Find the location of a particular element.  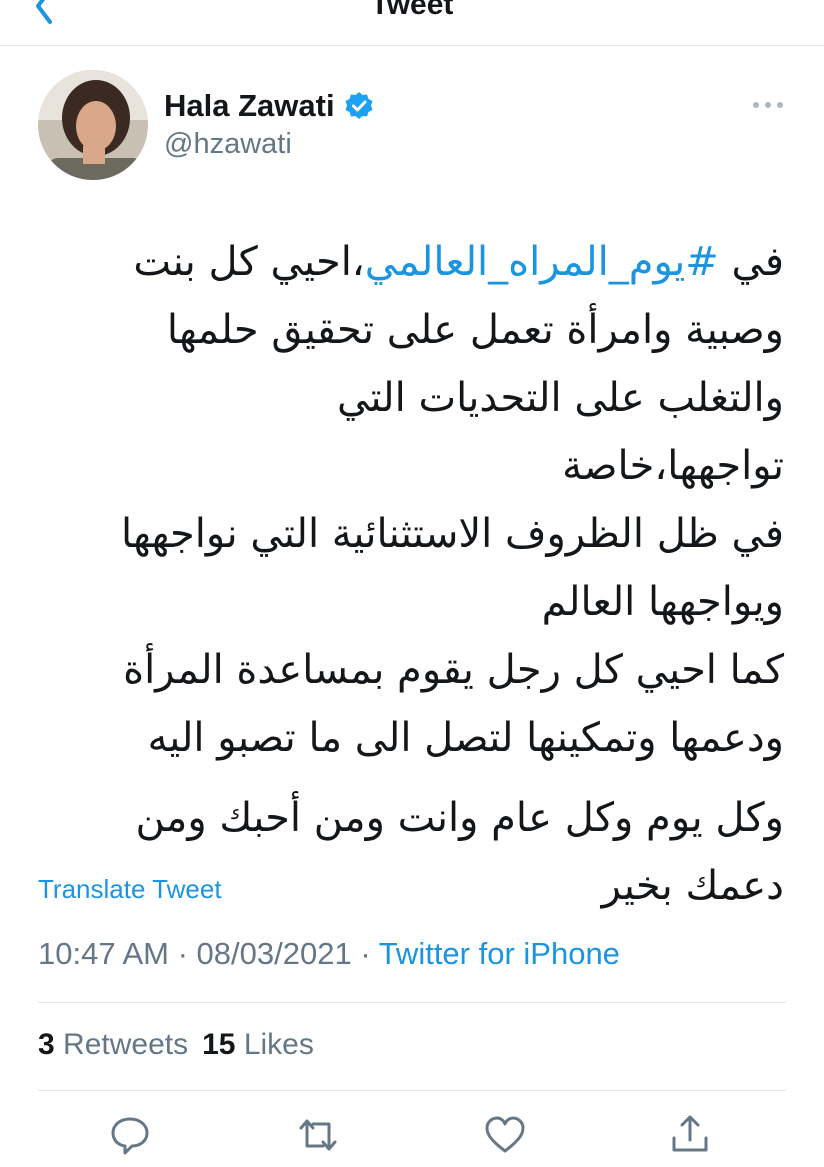

tweet-line: في ظل الظروف الاستثنائية التي نواجهها is located at coordinates (452, 534).